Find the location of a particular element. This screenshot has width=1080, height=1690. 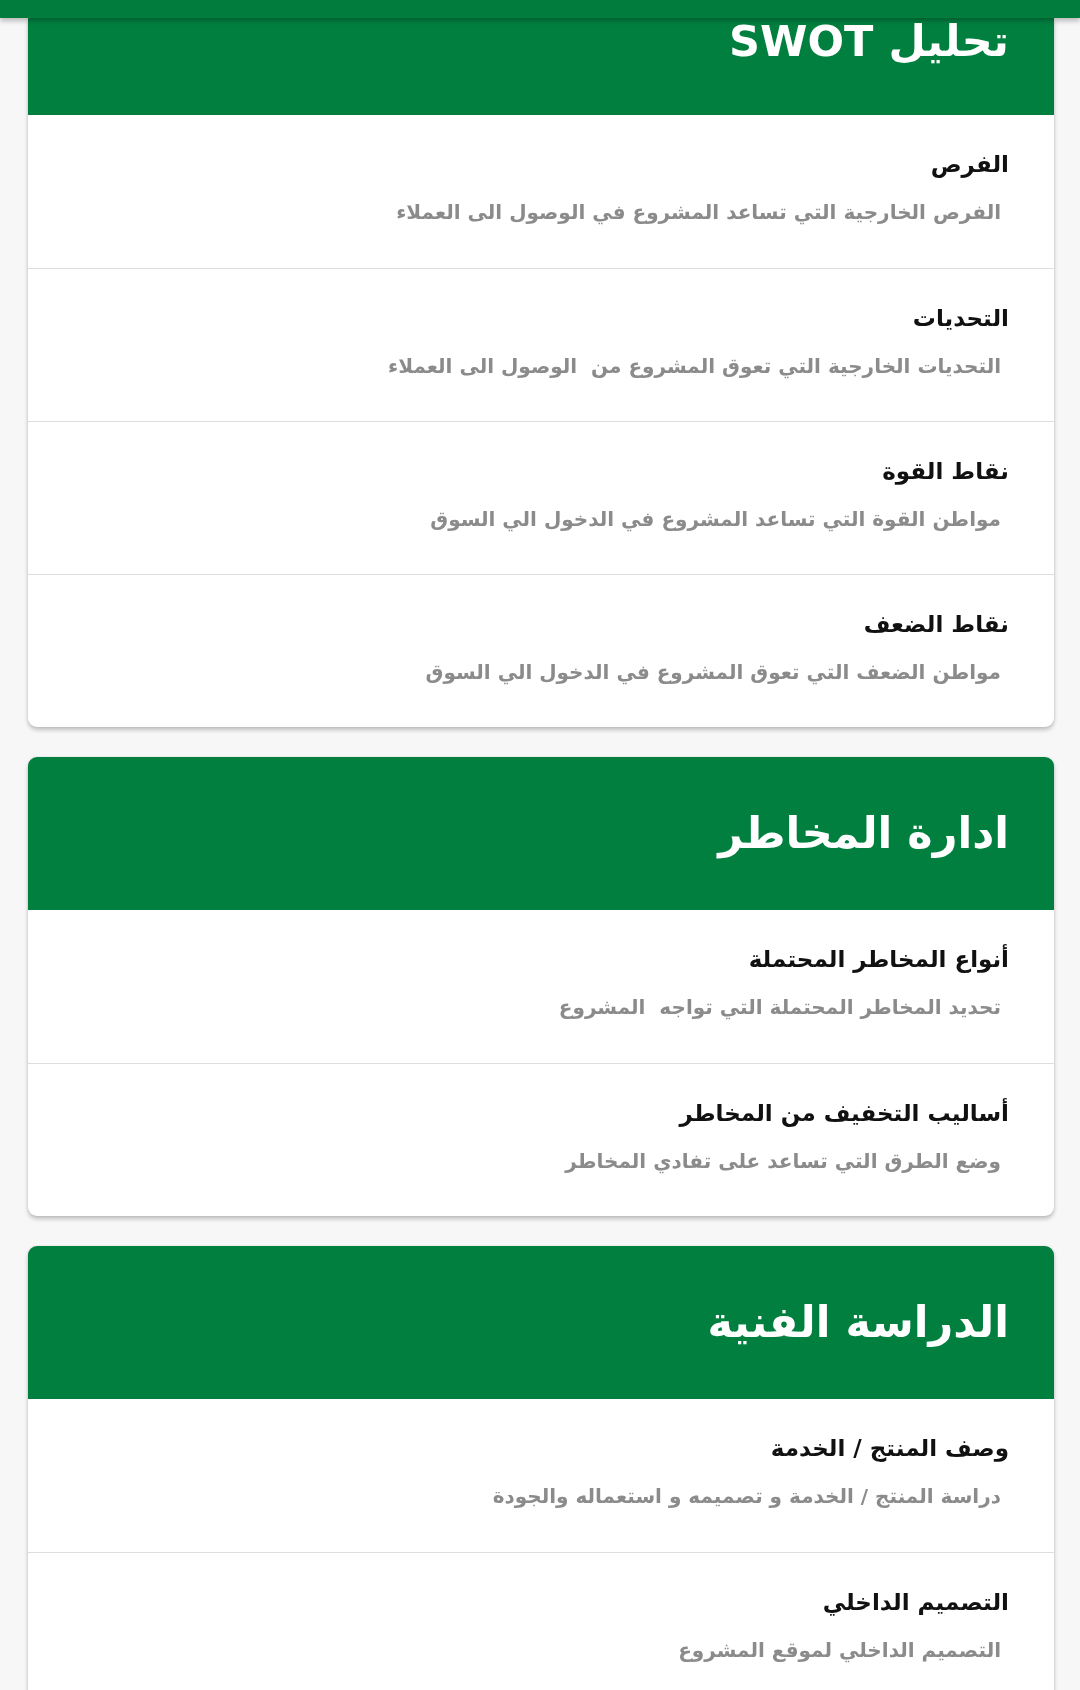

item-title: نقاط القوة is located at coordinates (945, 472).